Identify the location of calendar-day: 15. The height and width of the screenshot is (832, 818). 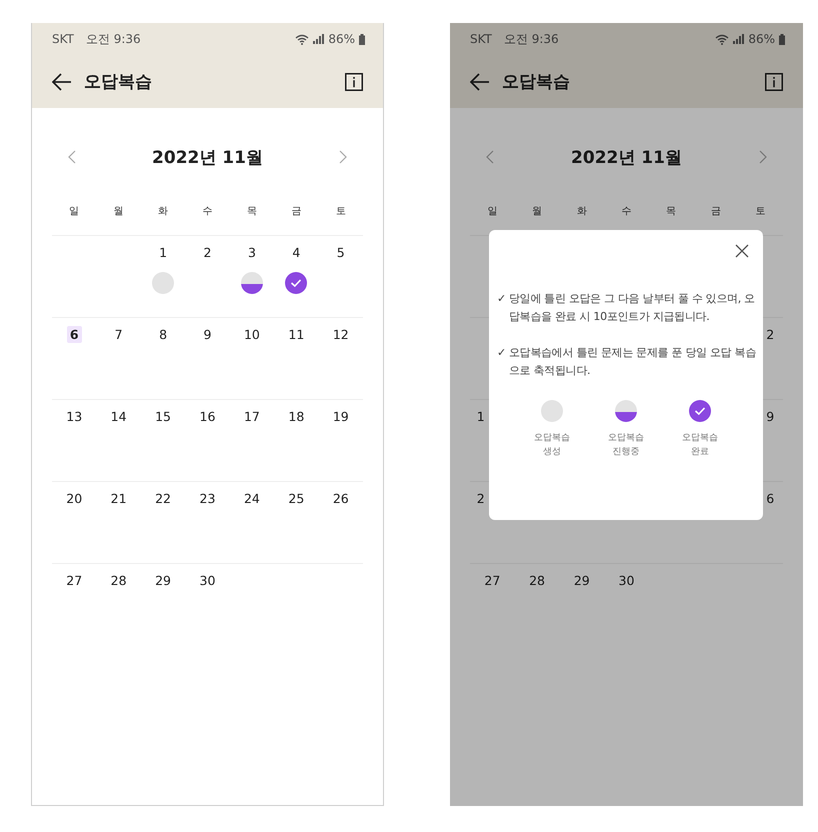
(163, 416).